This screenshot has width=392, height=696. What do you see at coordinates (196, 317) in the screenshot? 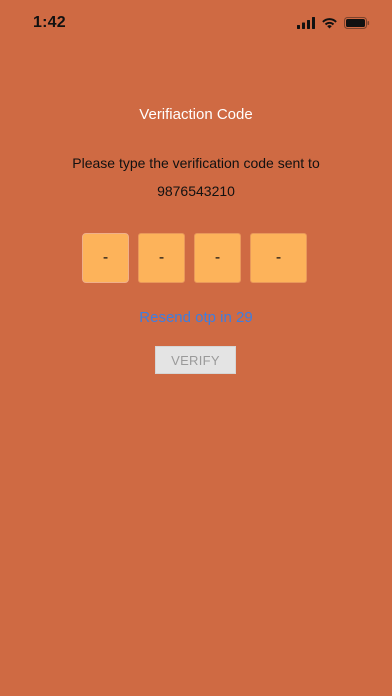
I see `resend-otp-link: Resend otp in 29` at bounding box center [196, 317].